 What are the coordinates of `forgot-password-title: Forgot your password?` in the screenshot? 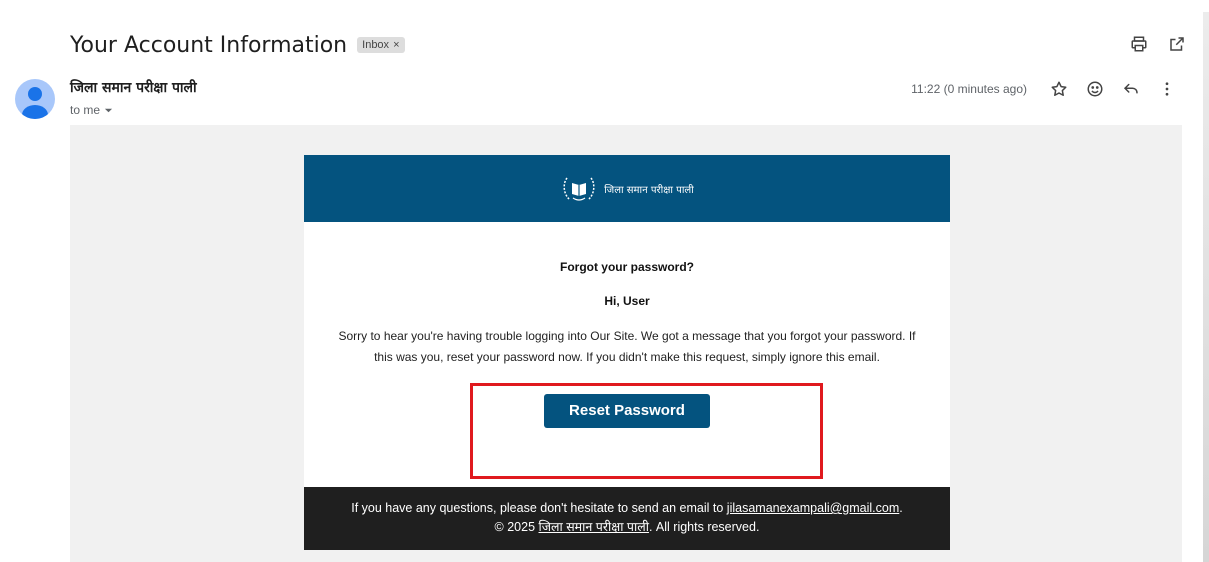 It's located at (626, 267).